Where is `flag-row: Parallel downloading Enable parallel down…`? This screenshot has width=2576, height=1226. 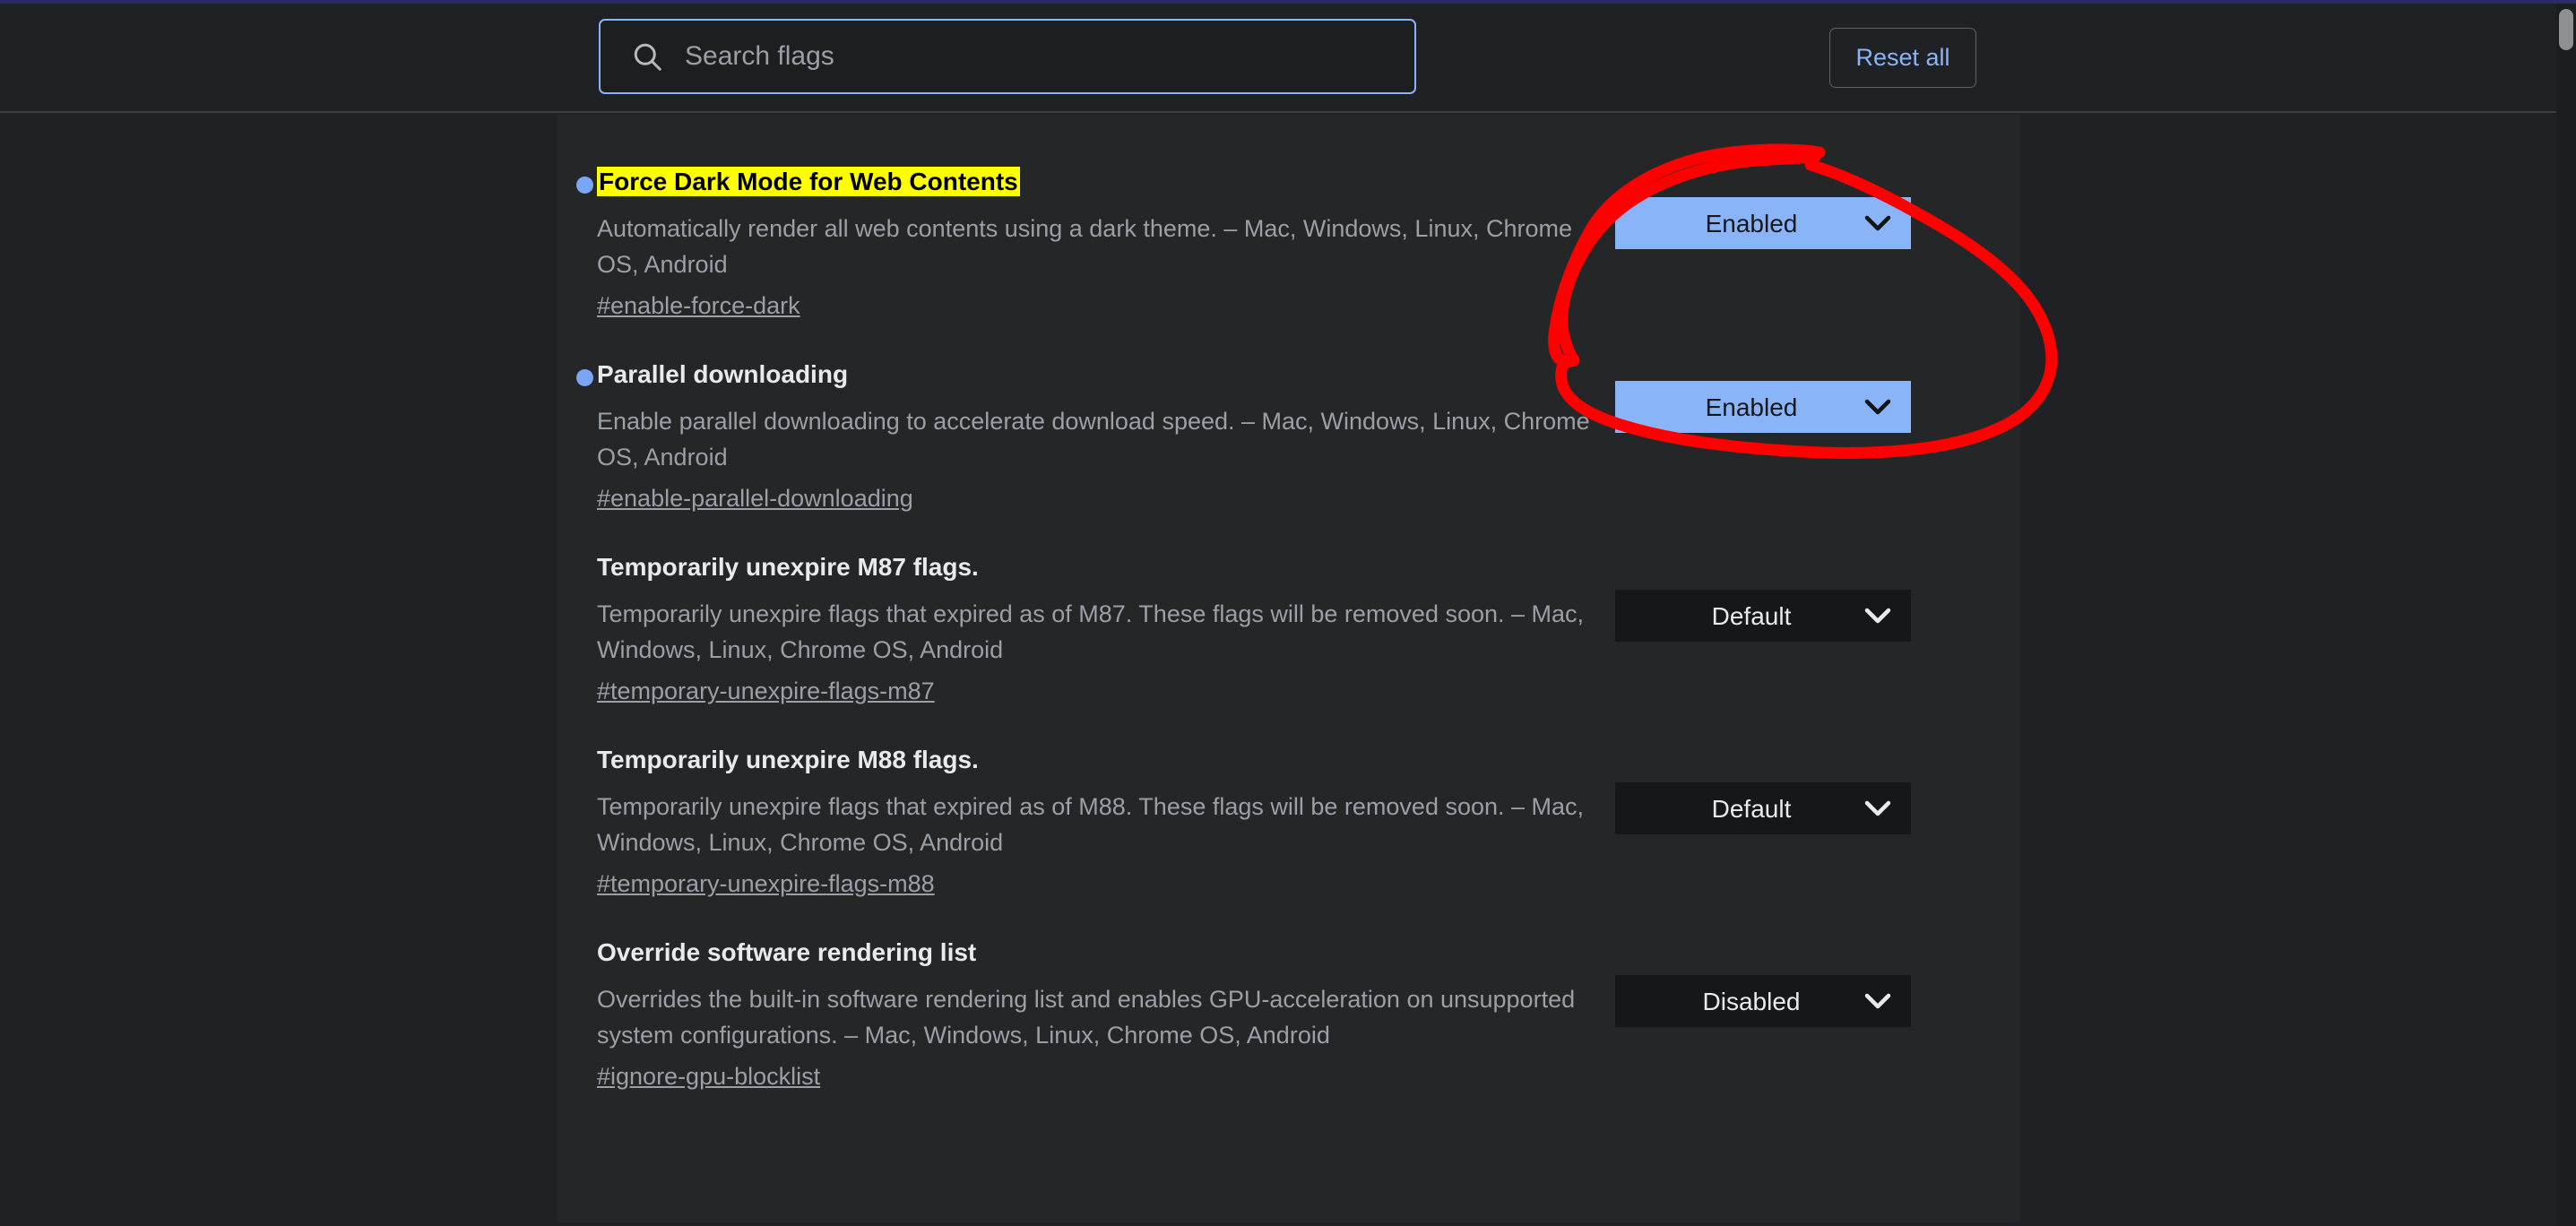
flag-row: Parallel downloading Enable parallel down… is located at coordinates (1289, 417).